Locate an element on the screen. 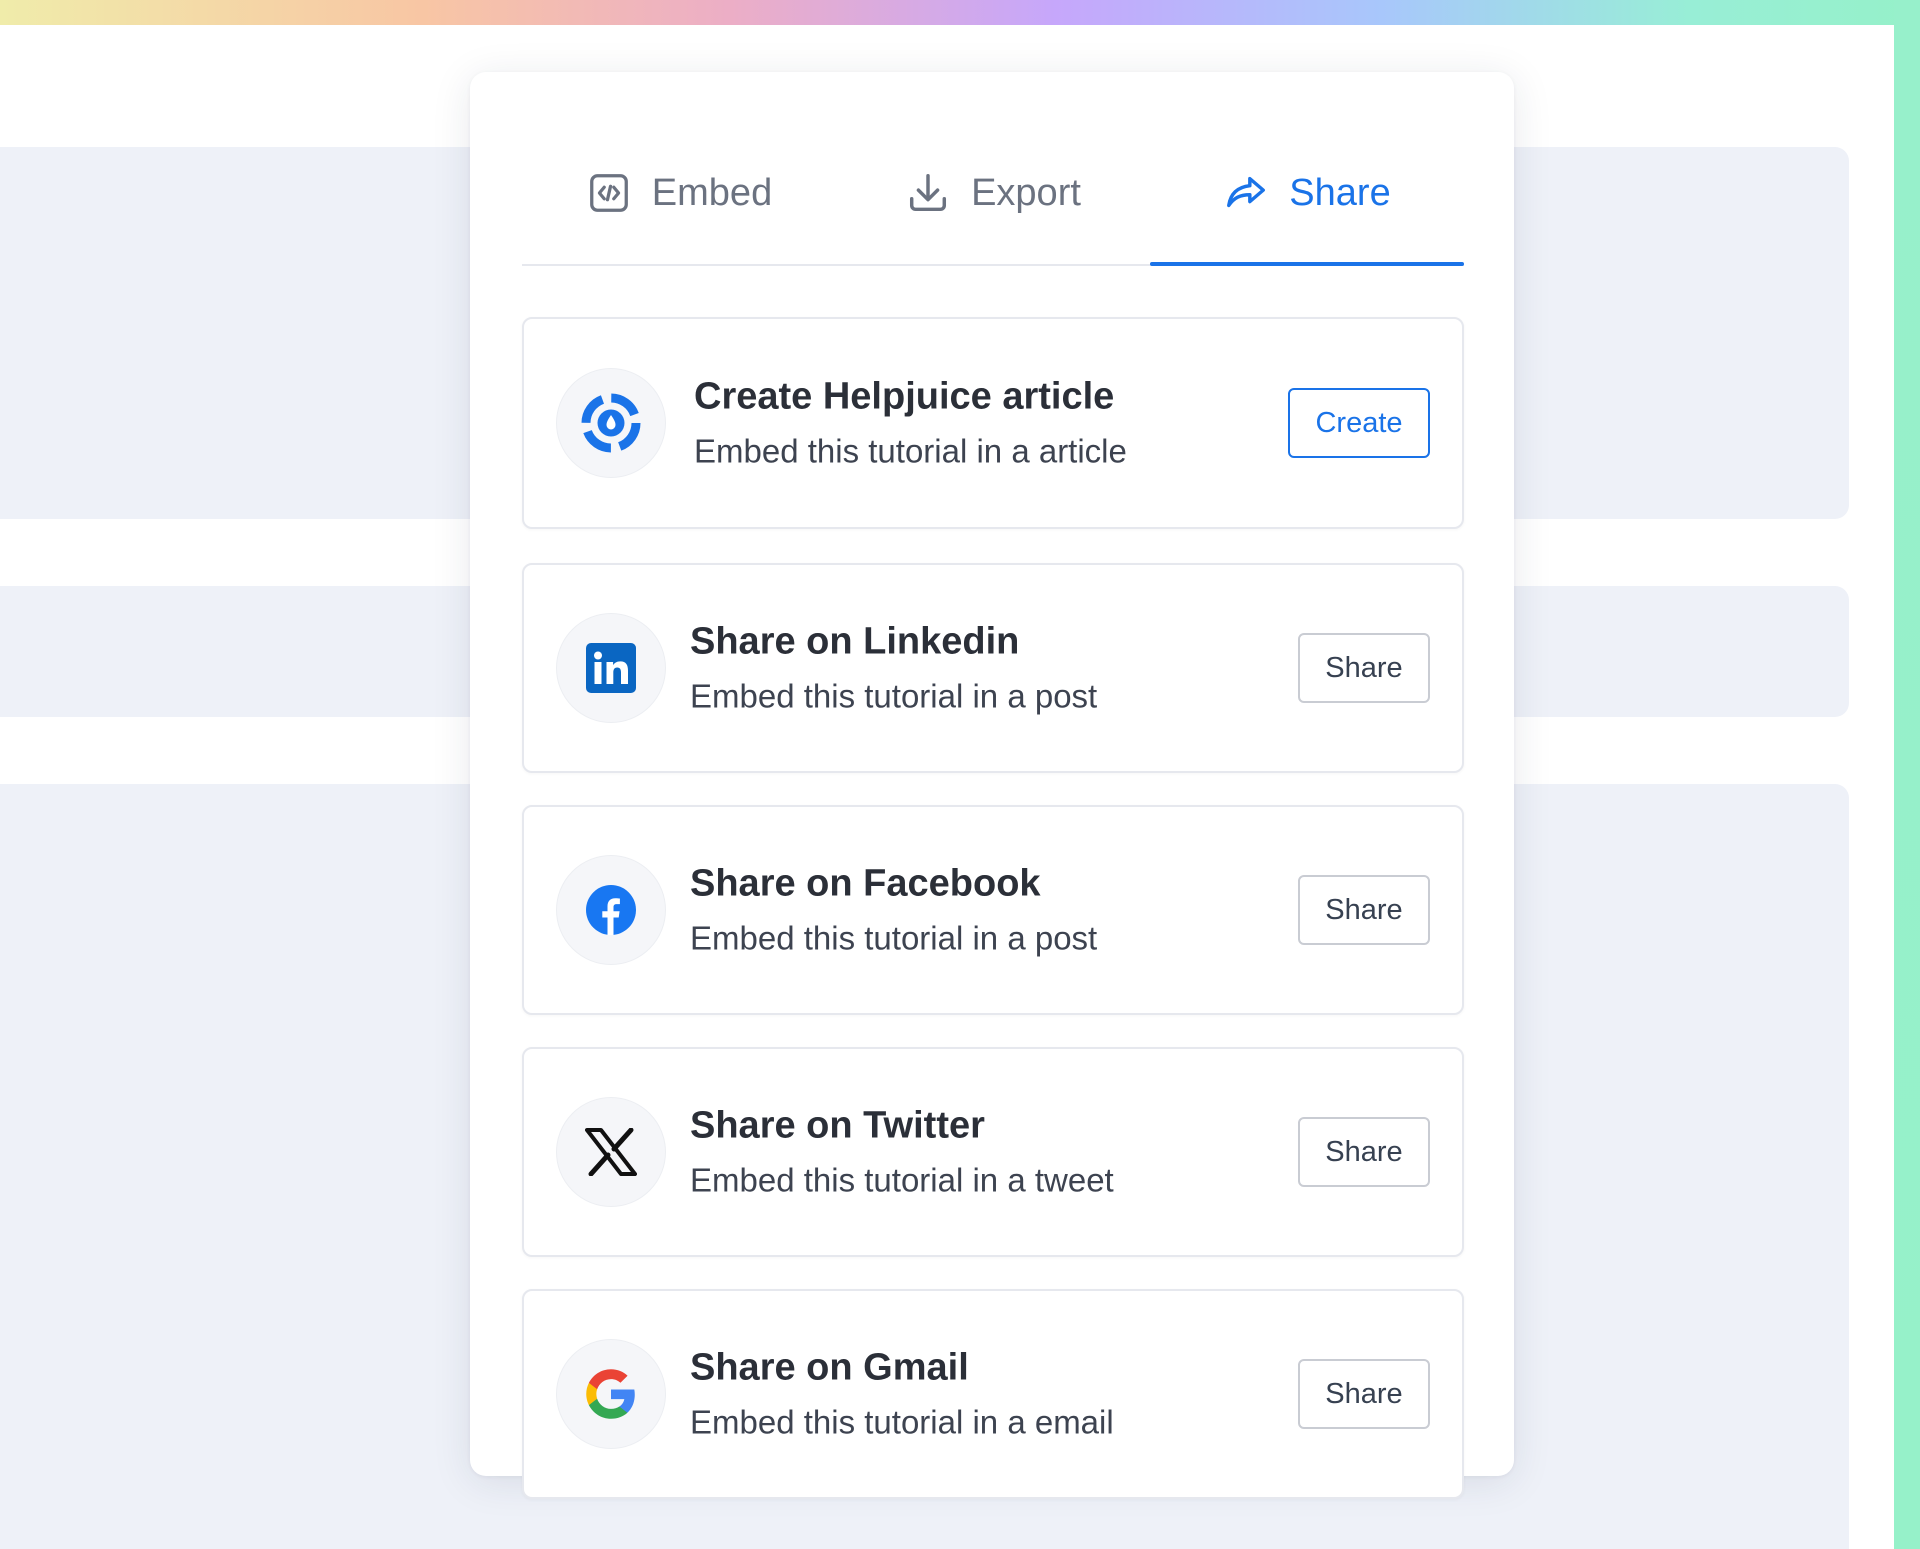  download-icon is located at coordinates (928, 193).